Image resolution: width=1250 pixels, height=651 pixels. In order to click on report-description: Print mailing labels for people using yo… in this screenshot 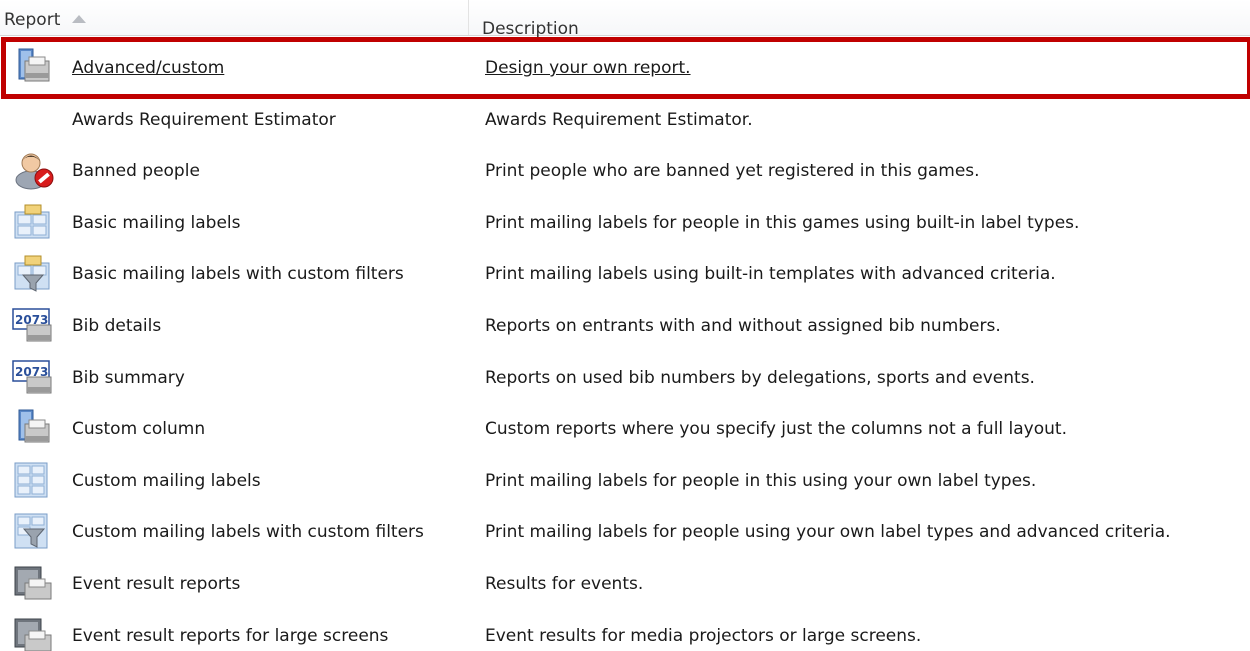, I will do `click(828, 532)`.